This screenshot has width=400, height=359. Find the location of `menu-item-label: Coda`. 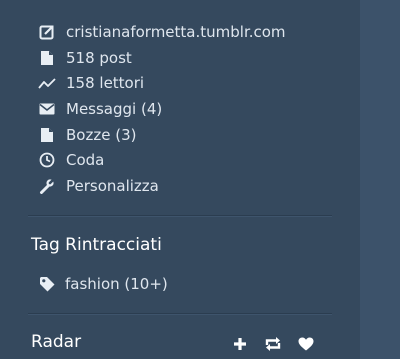

menu-item-label: Coda is located at coordinates (85, 160).